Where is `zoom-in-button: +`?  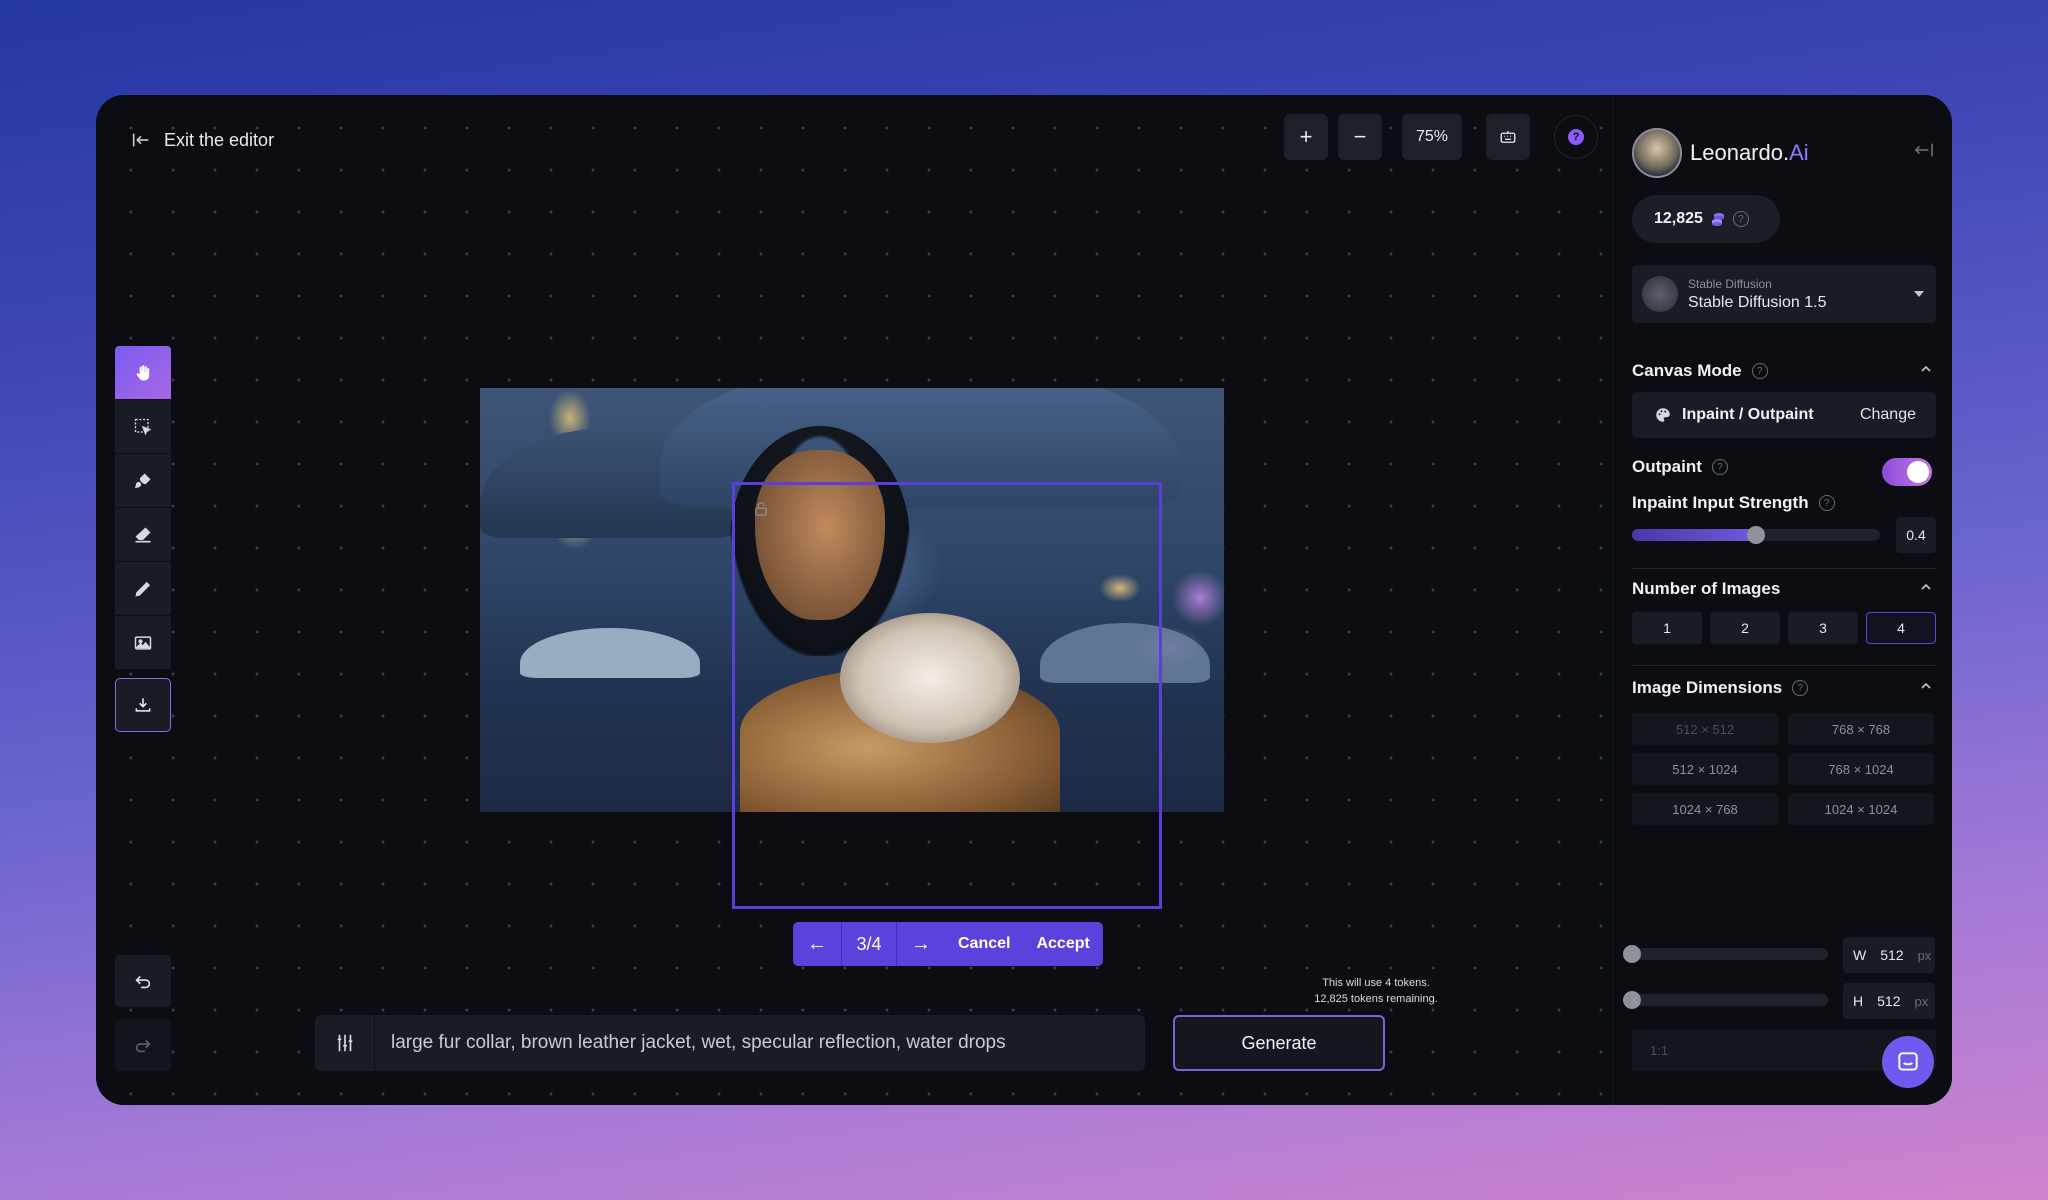
zoom-in-button: + is located at coordinates (1306, 137).